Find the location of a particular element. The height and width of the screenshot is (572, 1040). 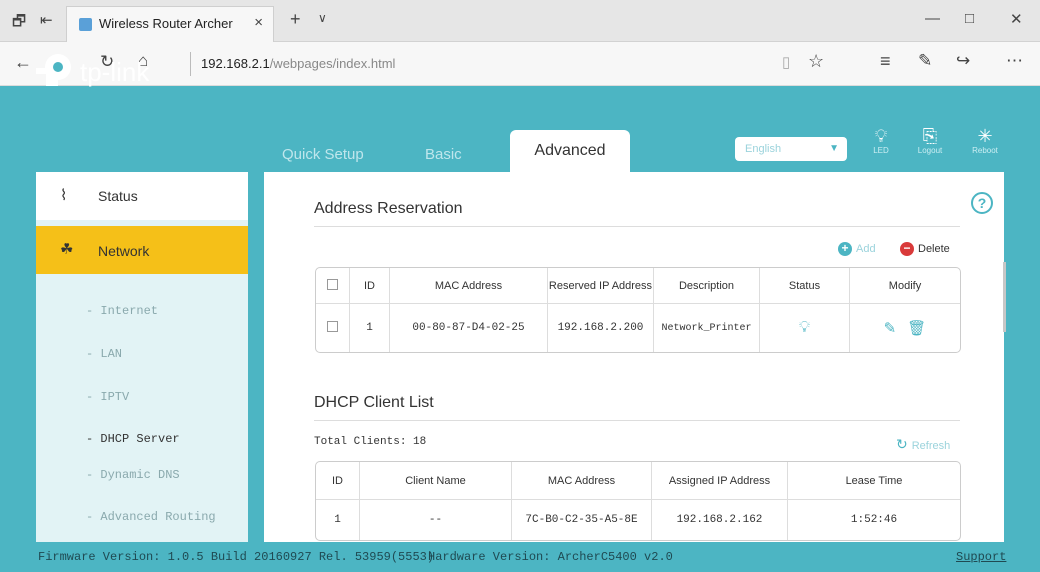

back-icon: ← is located at coordinates (23, 62).